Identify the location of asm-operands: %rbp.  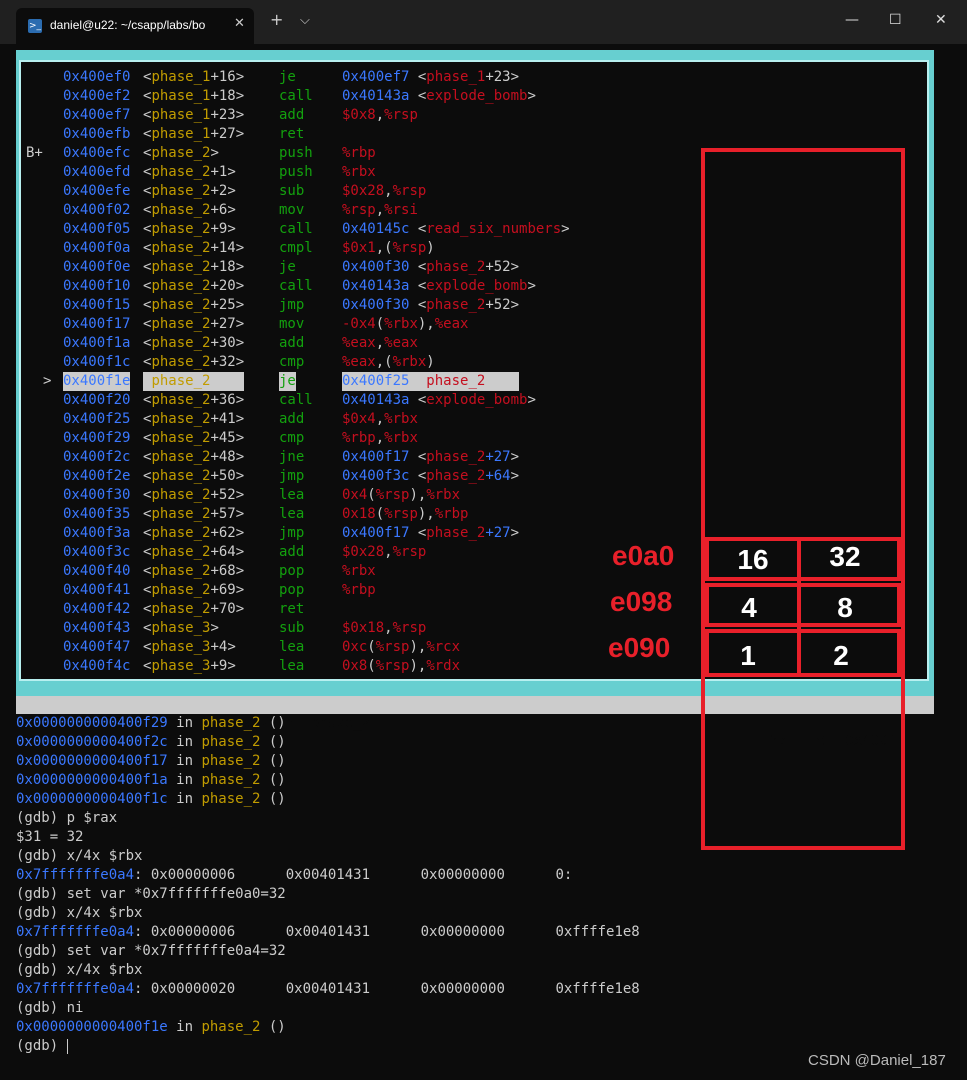
(359, 590).